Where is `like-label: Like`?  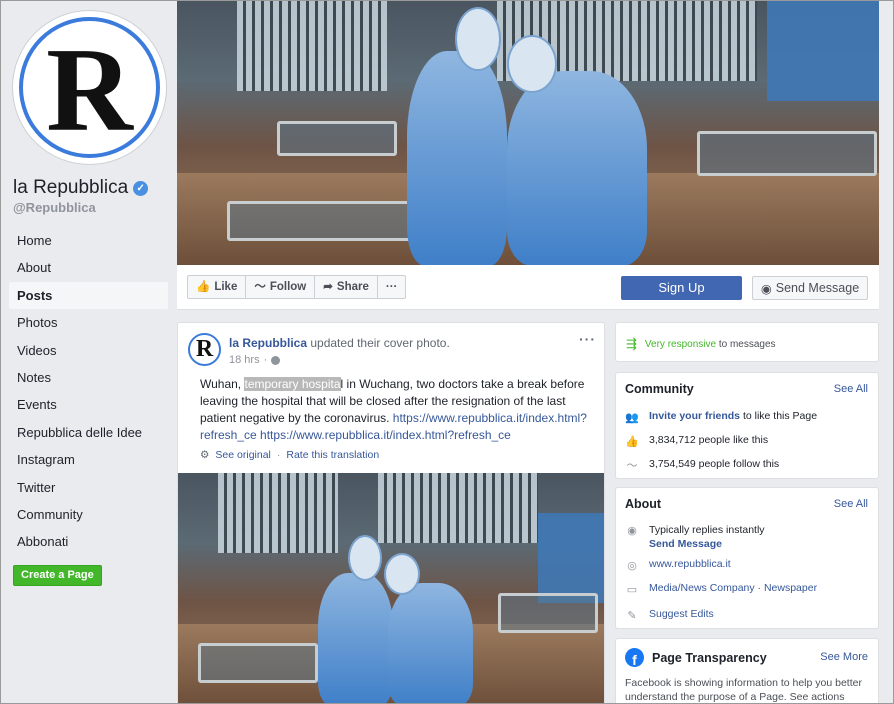
like-label: Like is located at coordinates (226, 287).